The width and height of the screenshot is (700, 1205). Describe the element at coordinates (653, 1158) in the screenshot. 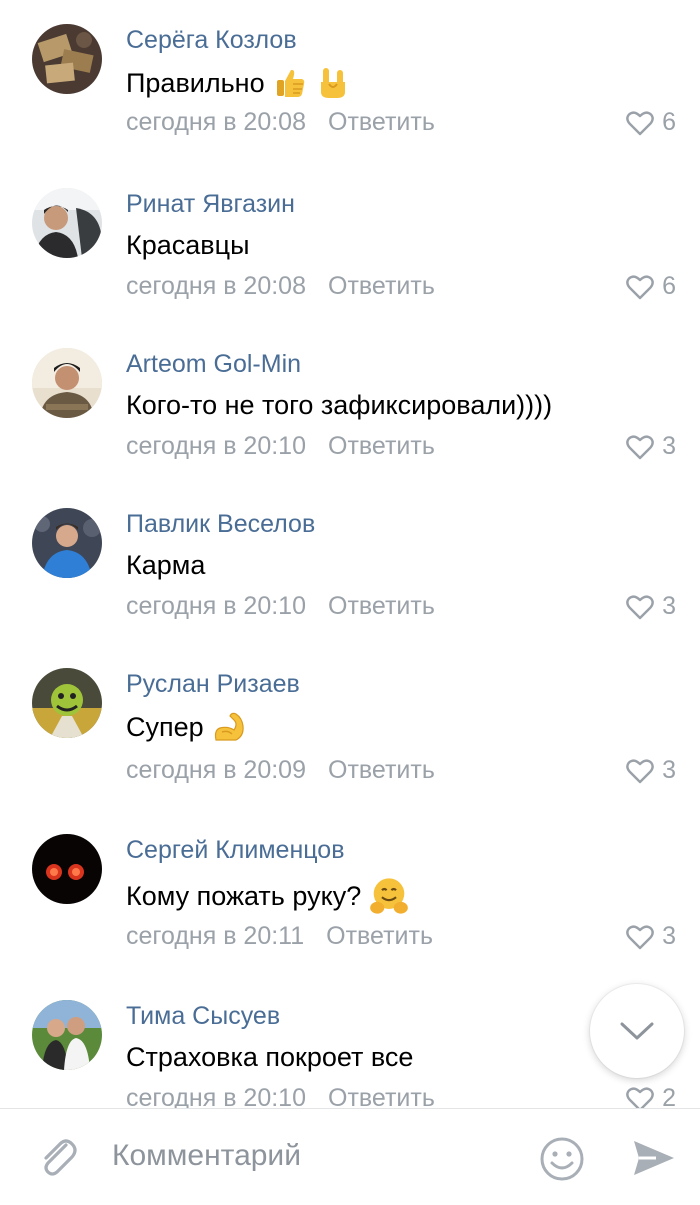

I see `send-icon` at that location.